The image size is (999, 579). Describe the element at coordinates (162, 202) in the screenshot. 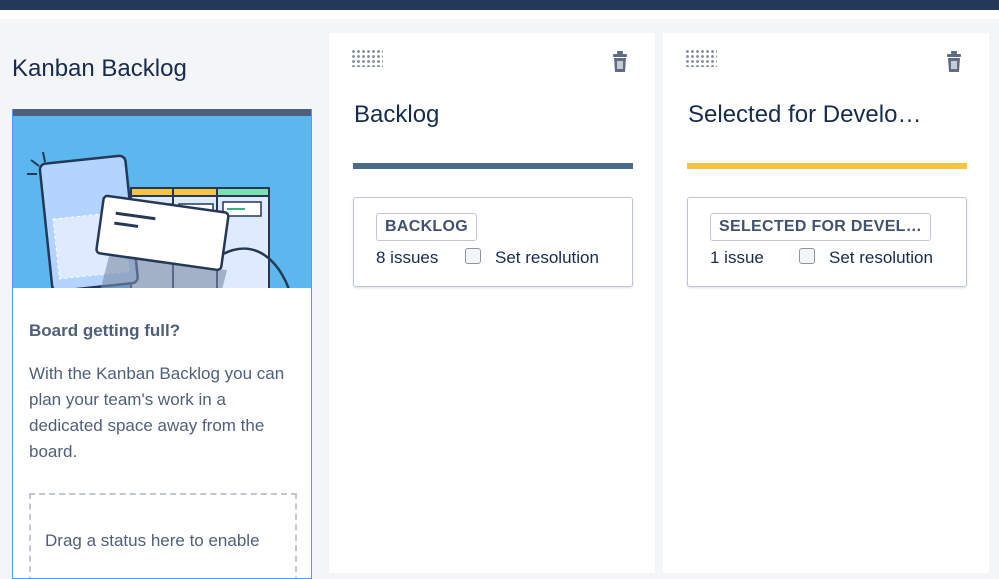

I see `board-illustration` at that location.